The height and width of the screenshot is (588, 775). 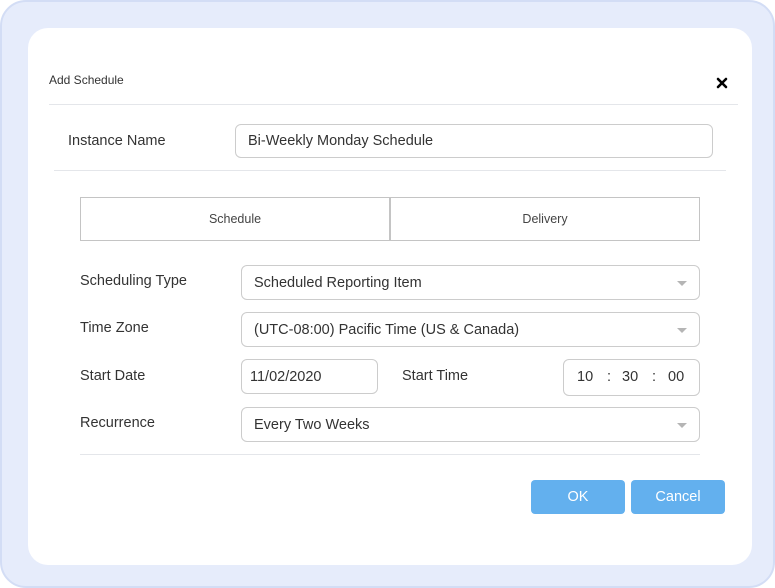 What do you see at coordinates (470, 424) in the screenshot?
I see `recurrence-select: Every Two Weeks` at bounding box center [470, 424].